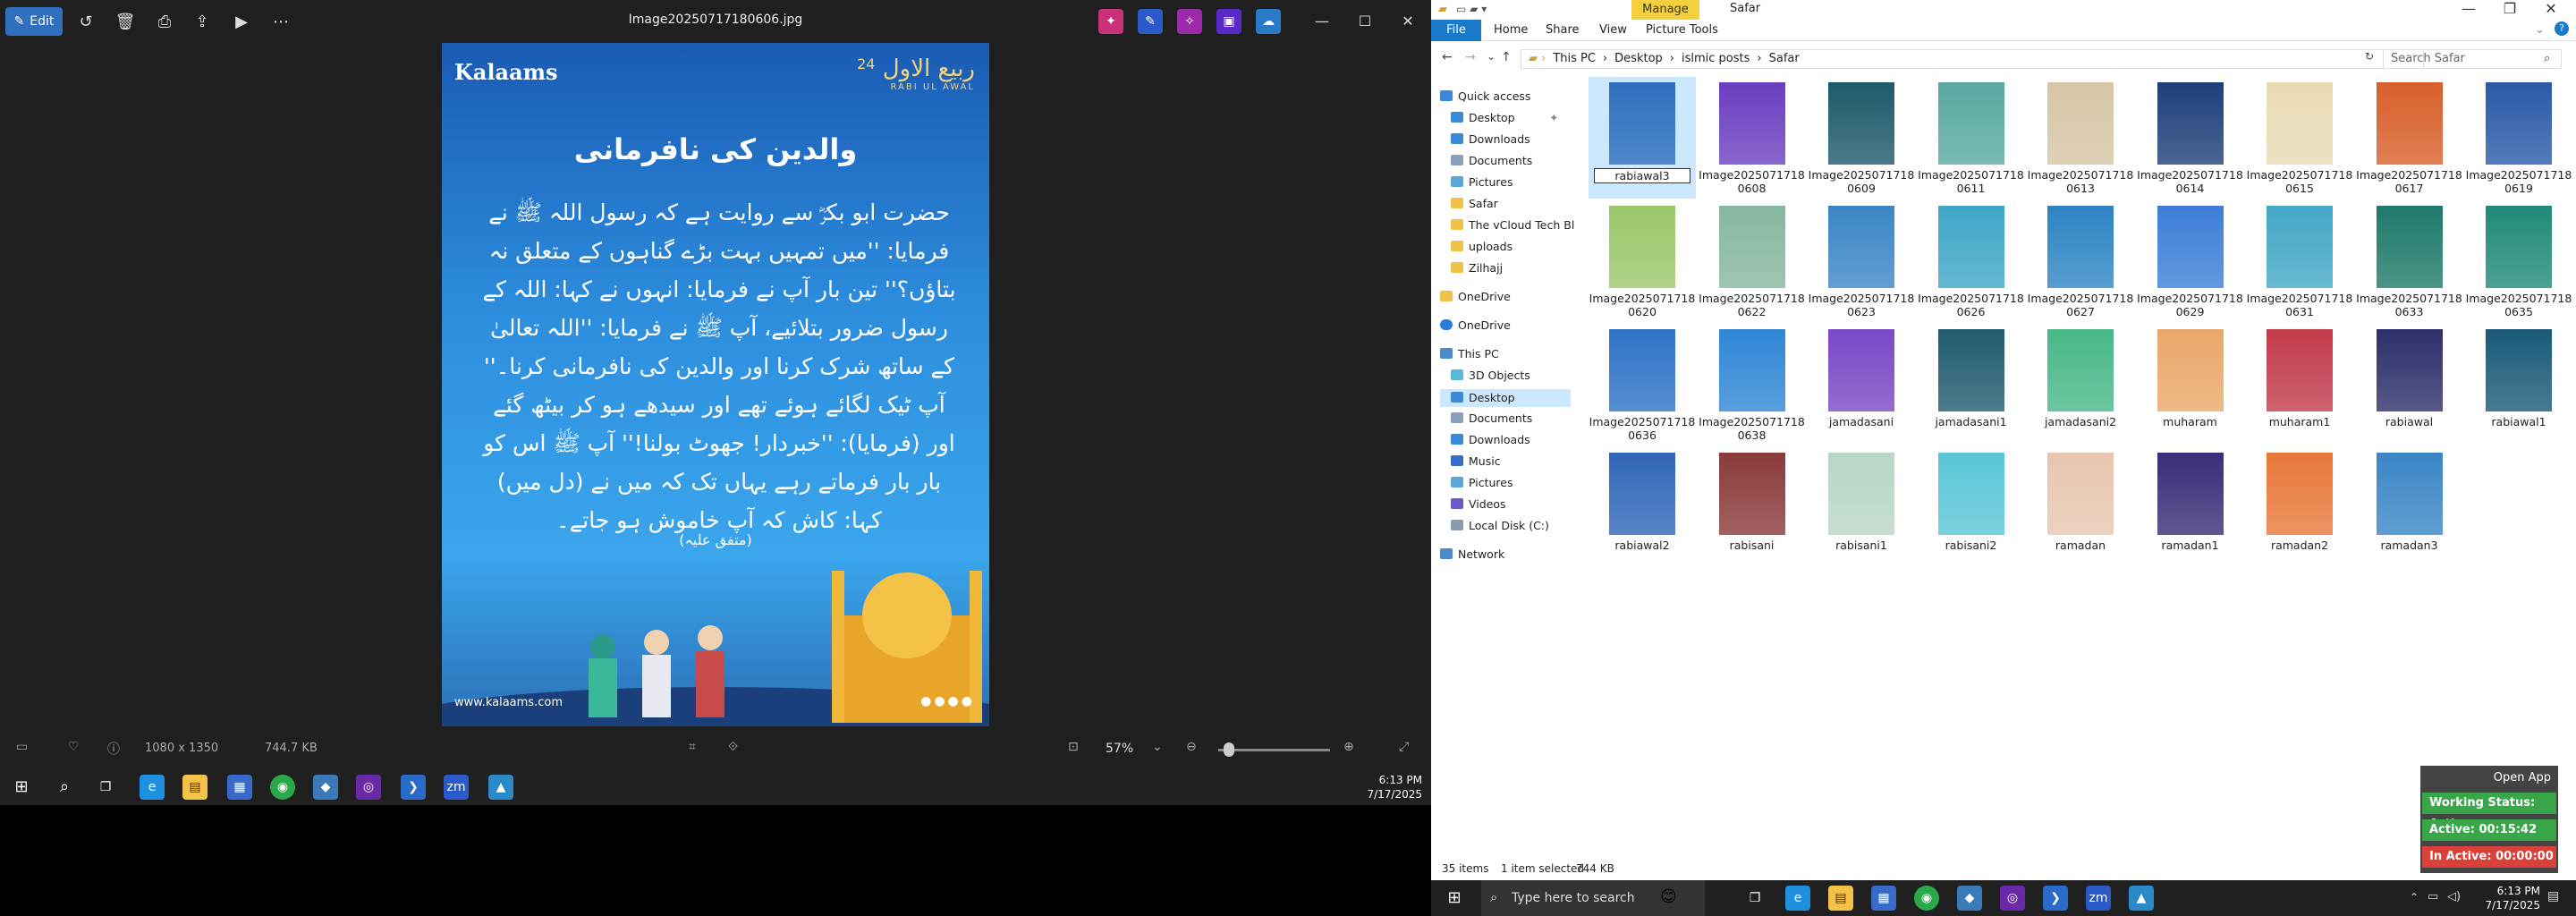 The width and height of the screenshot is (2576, 916). Describe the element at coordinates (1490, 439) in the screenshot. I see `nav-downloads-2: Downloads` at that location.